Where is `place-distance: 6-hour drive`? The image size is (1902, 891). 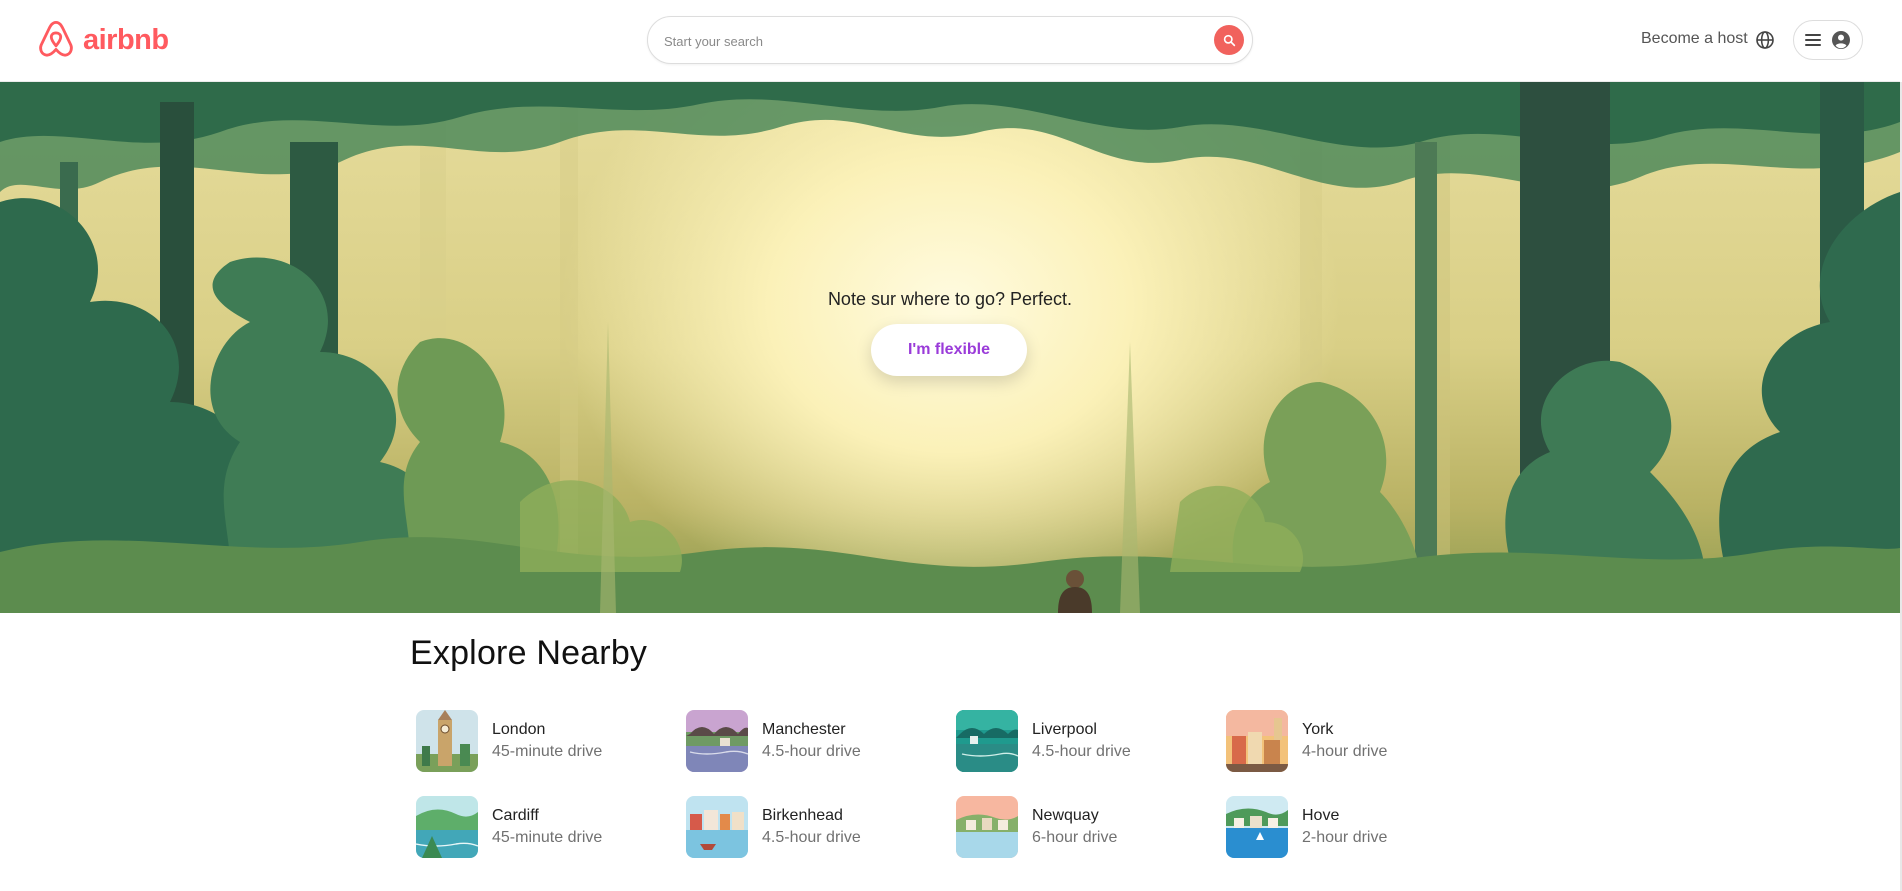
place-distance: 6-hour drive is located at coordinates (1075, 837).